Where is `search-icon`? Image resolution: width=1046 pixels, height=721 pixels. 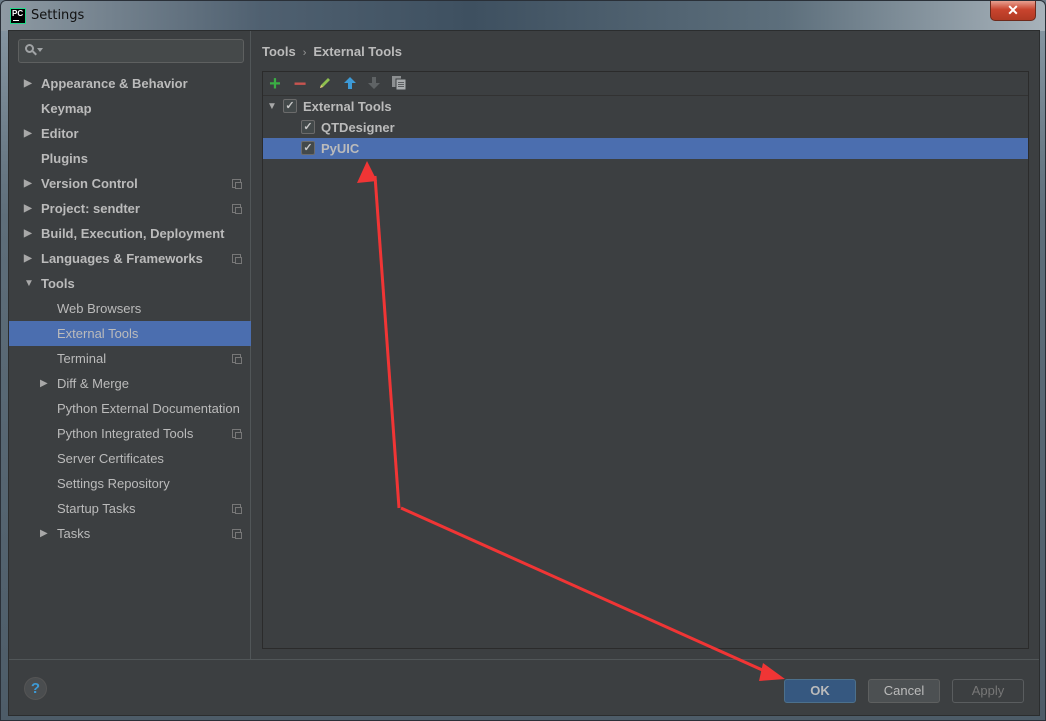
search-icon is located at coordinates (34, 51).